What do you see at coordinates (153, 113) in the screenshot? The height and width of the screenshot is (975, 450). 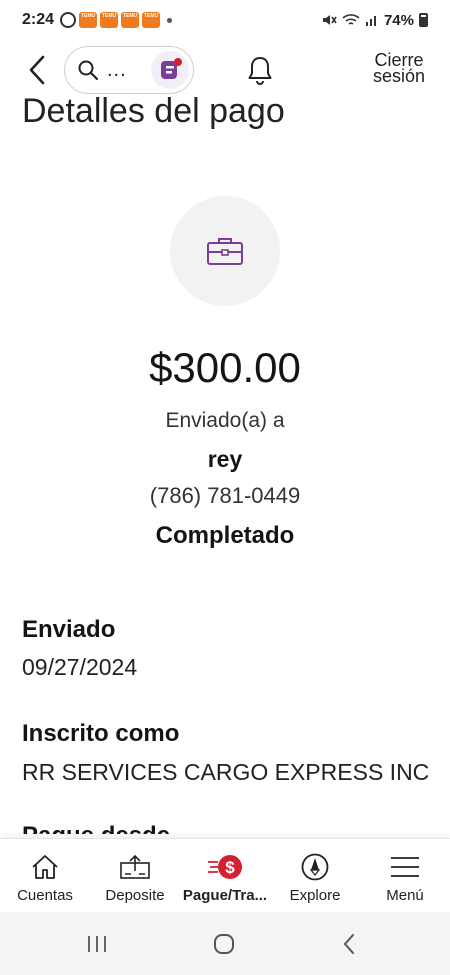 I see `page-title: Detalles del pago` at bounding box center [153, 113].